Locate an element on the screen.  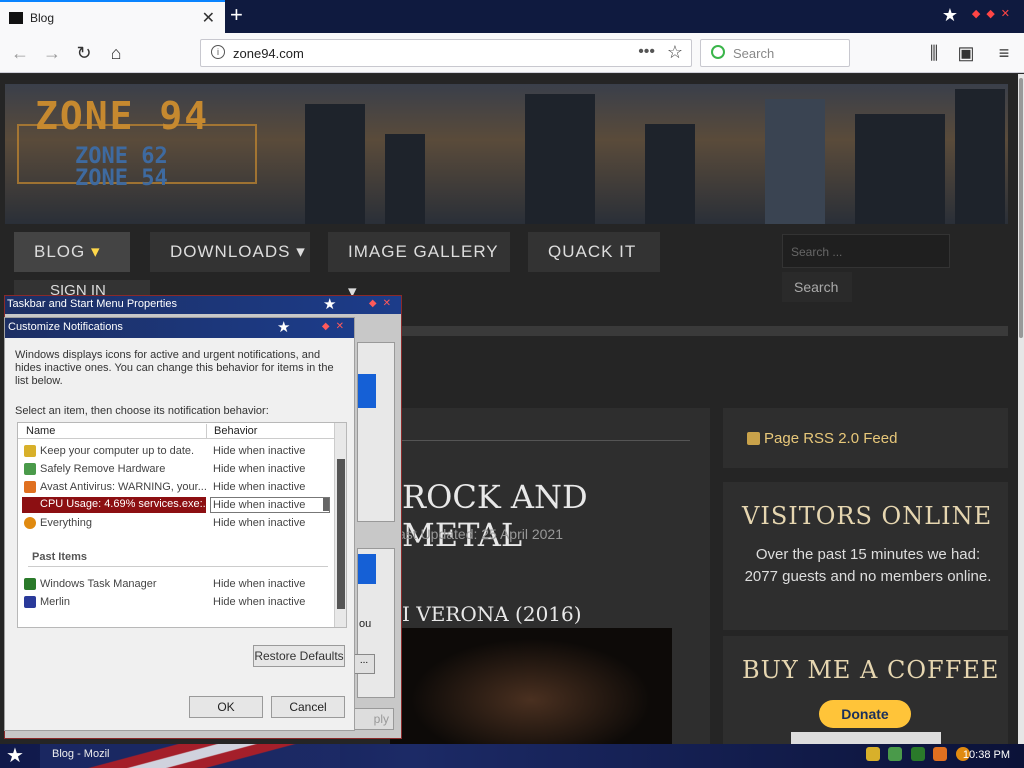
page-scrollbar is located at coordinates (1021, 409).